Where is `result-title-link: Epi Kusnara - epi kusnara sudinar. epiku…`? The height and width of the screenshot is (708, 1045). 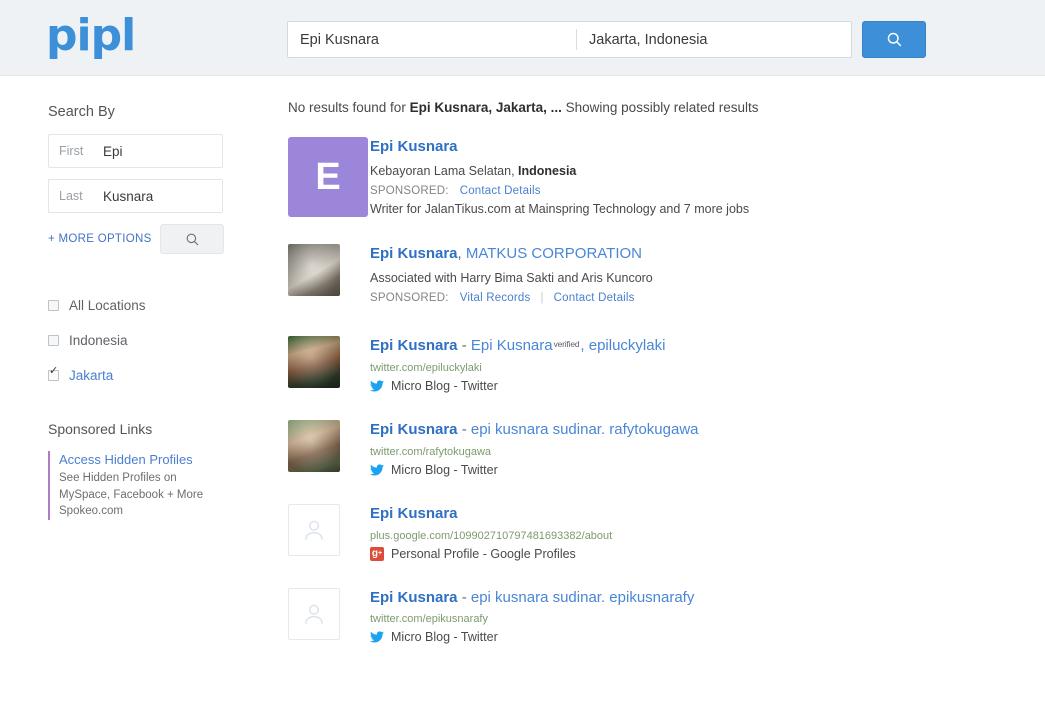 result-title-link: Epi Kusnara - epi kusnara sudinar. epiku… is located at coordinates (707, 598).